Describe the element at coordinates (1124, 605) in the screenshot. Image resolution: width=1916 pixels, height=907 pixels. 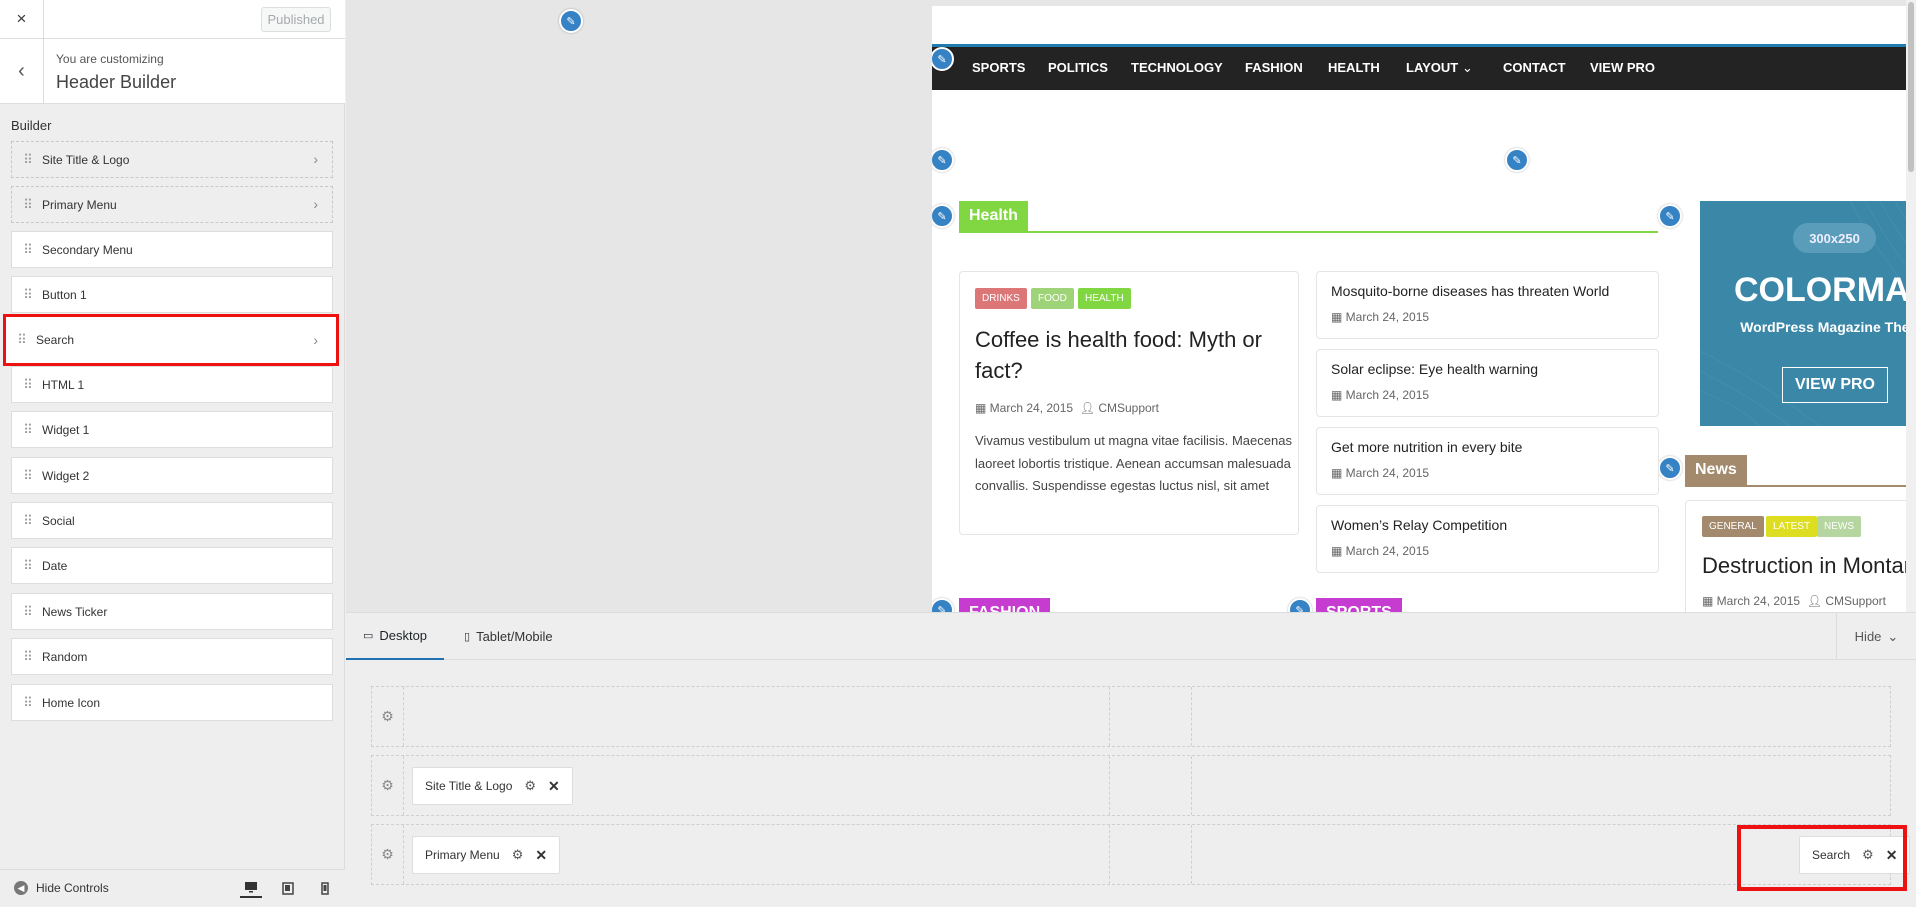
I see `fashion-section-header: FASHION` at that location.